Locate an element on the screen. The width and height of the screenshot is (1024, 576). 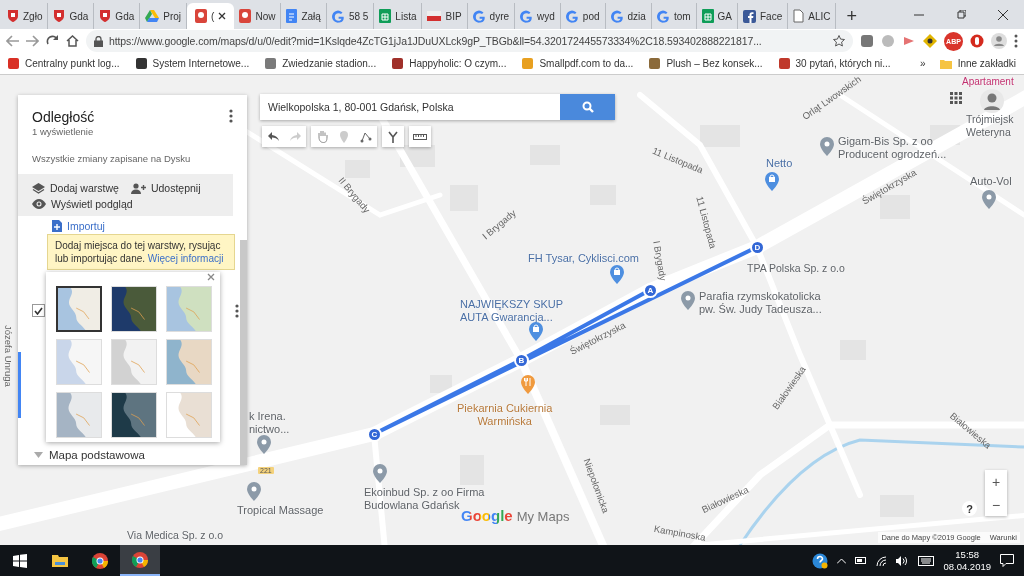
line-path-icon is located at coordinates (366, 136).